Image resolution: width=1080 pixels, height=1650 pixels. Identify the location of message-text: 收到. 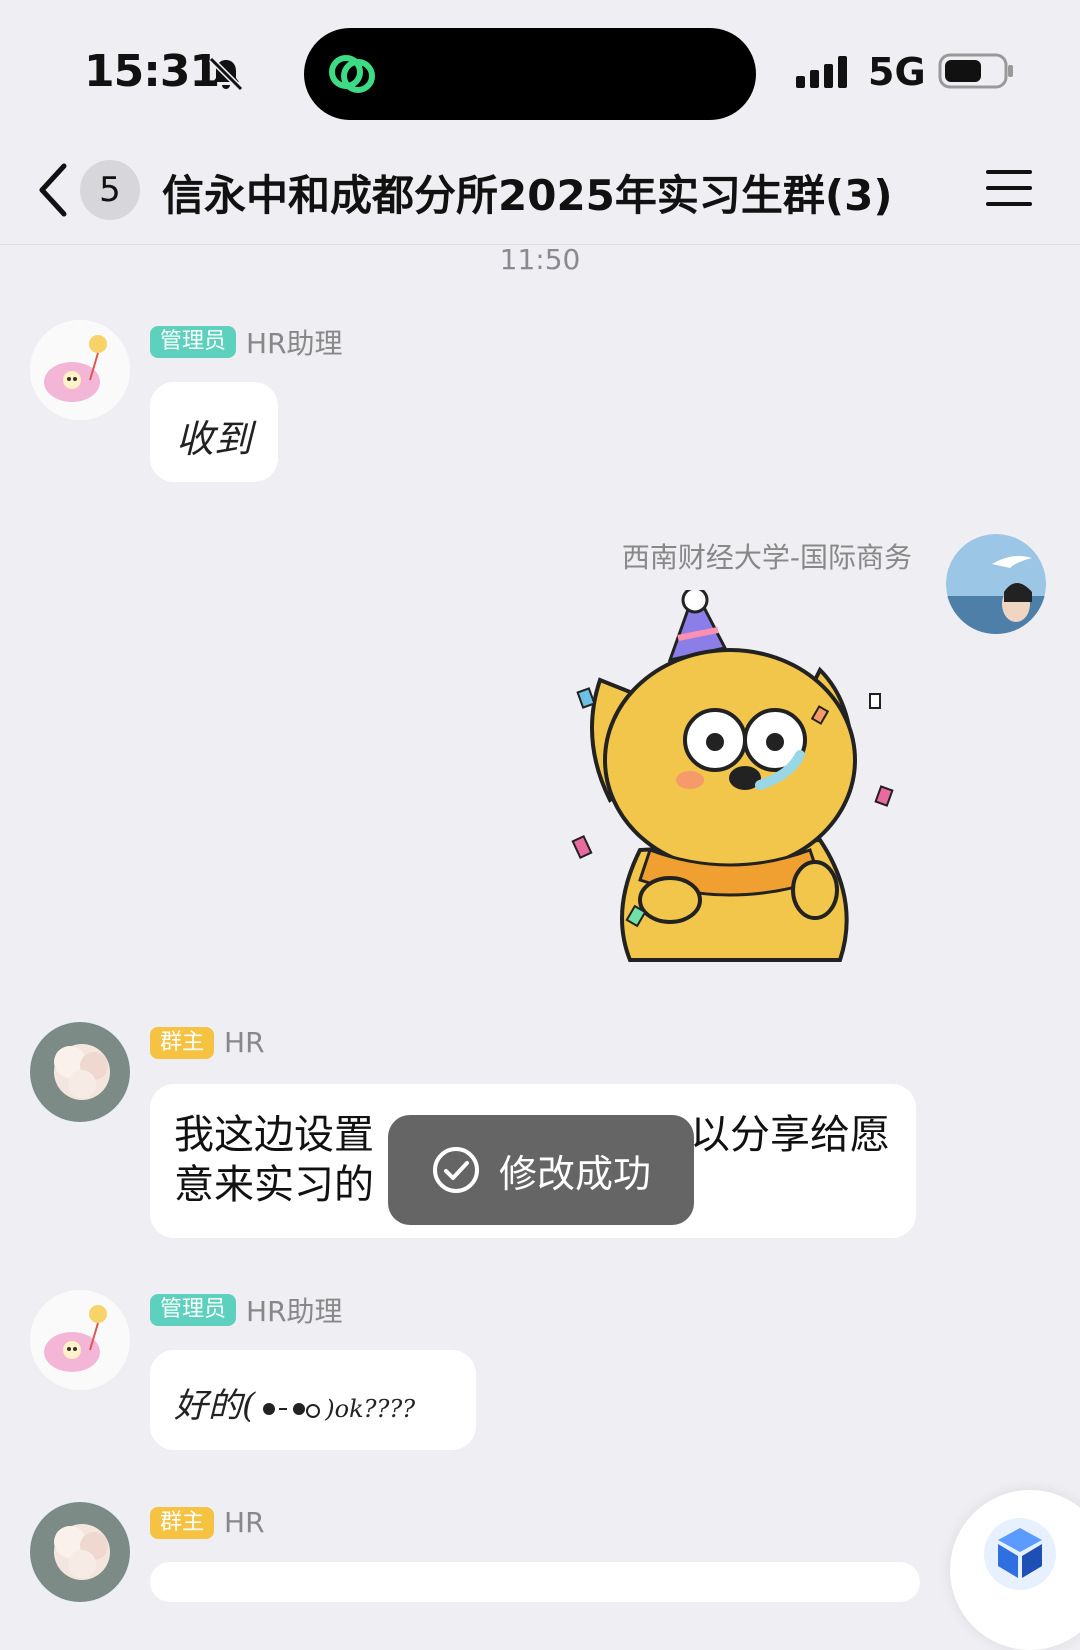
(214, 439).